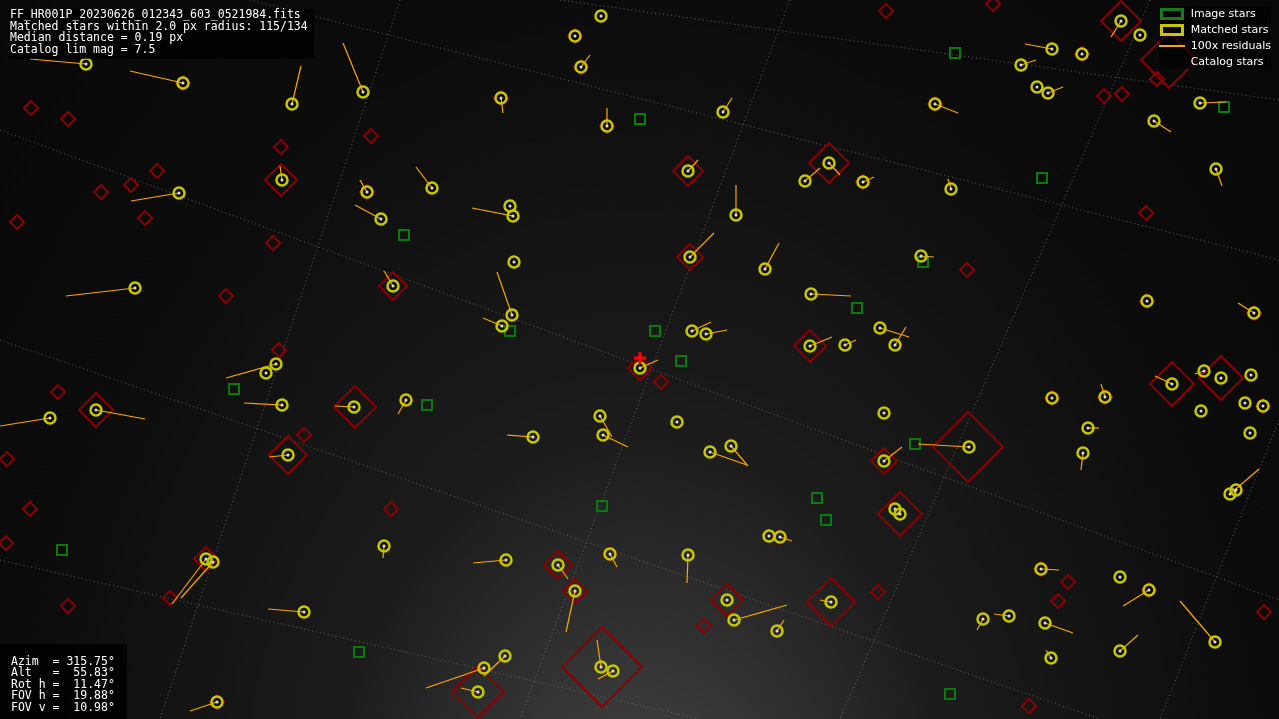  I want to click on info-text: Alt = 55.83°, so click(63, 673).